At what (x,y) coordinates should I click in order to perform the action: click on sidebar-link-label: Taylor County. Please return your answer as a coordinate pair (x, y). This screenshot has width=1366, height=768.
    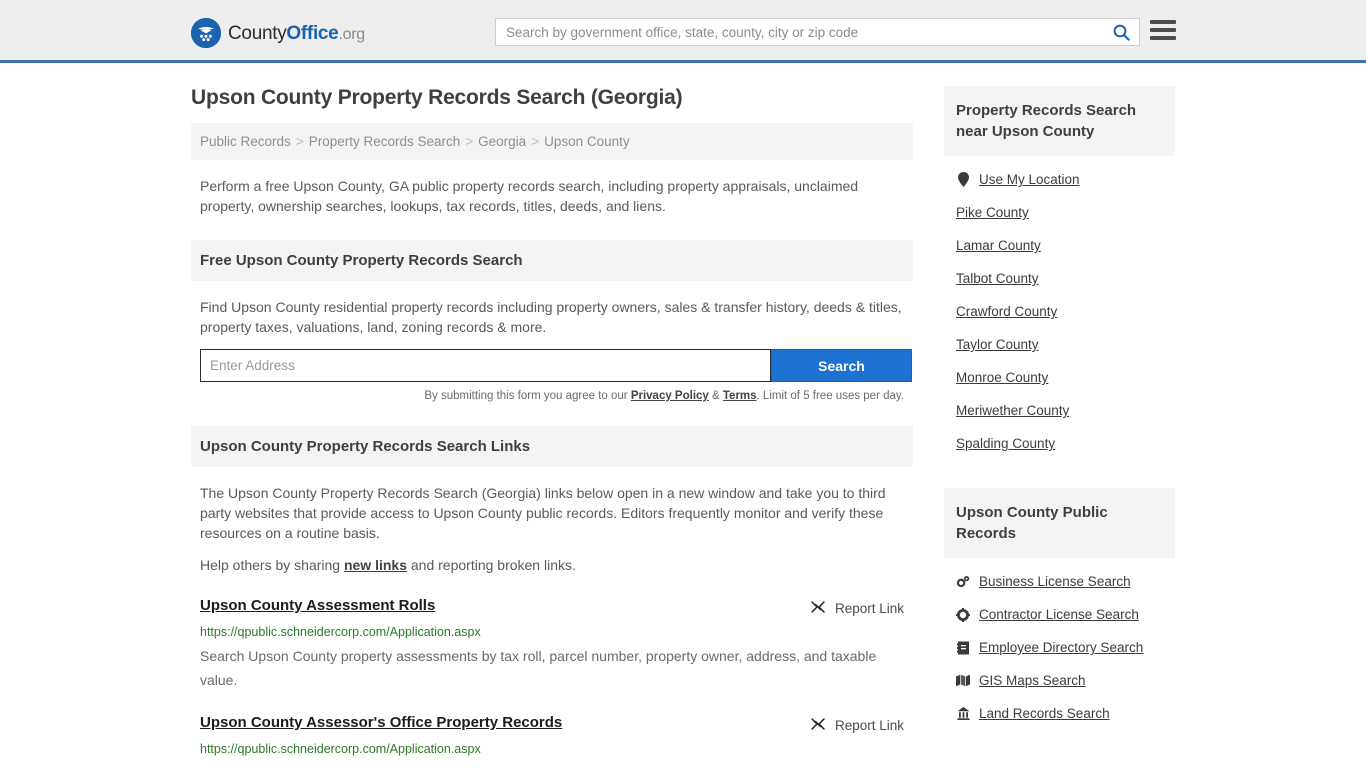
    Looking at the image, I should click on (997, 344).